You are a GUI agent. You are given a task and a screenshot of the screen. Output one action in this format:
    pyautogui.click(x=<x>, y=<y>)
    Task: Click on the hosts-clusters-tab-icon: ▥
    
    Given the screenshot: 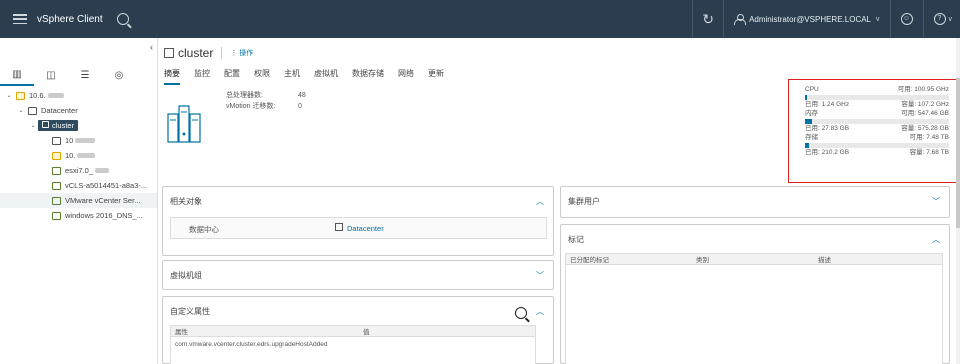 What is the action you would take?
    pyautogui.click(x=17, y=75)
    